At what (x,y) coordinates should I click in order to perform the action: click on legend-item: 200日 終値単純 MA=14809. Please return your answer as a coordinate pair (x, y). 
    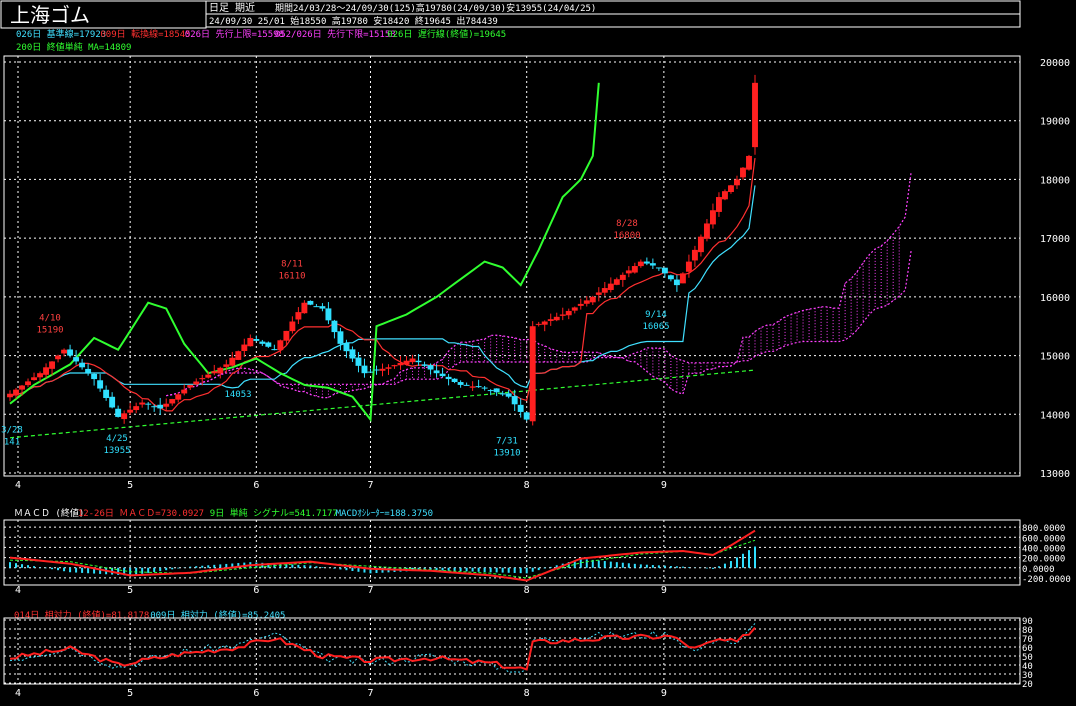
    Looking at the image, I should click on (73, 47).